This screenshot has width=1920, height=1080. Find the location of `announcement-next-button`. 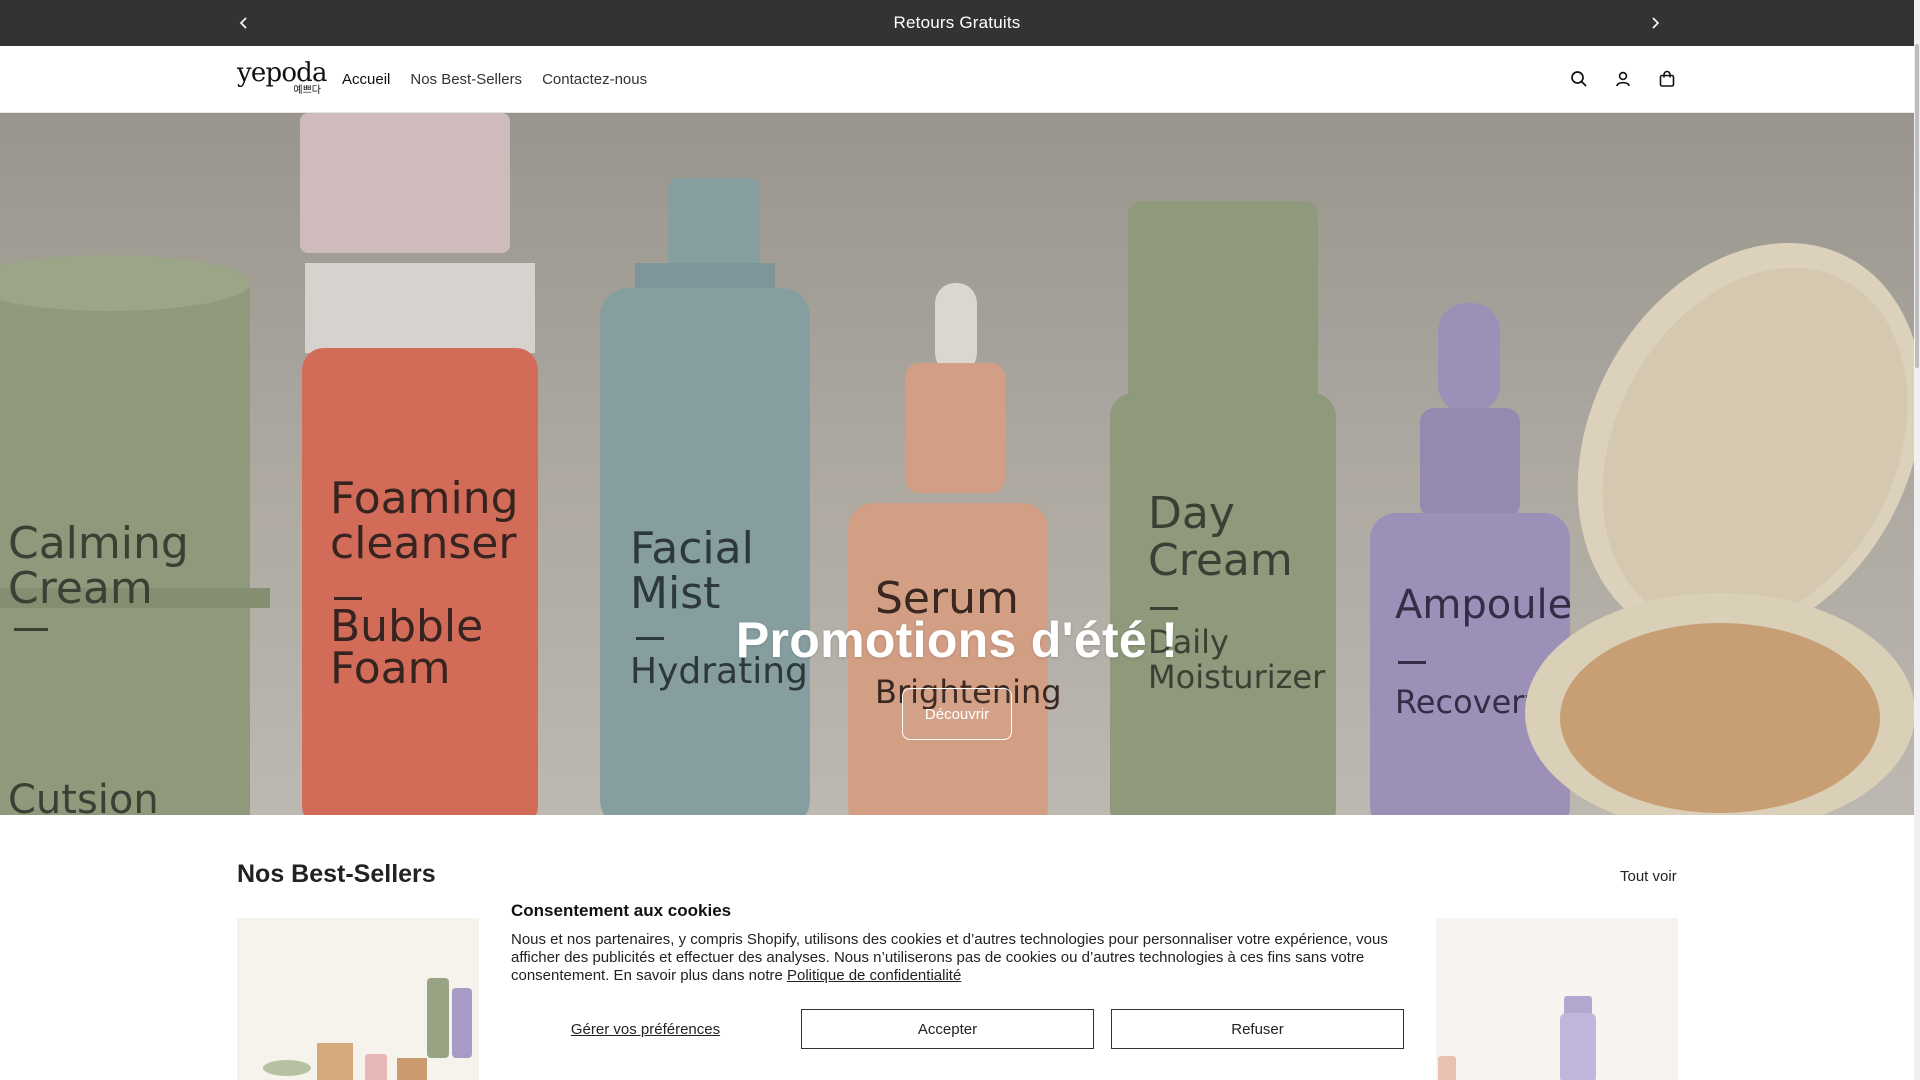

announcement-next-button is located at coordinates (1655, 23).